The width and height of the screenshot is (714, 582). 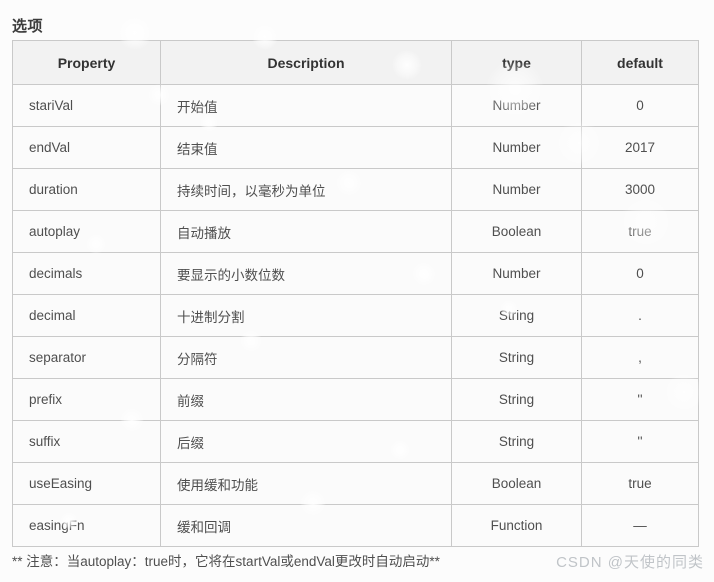 What do you see at coordinates (306, 399) in the screenshot?
I see `cell-description: 前缀` at bounding box center [306, 399].